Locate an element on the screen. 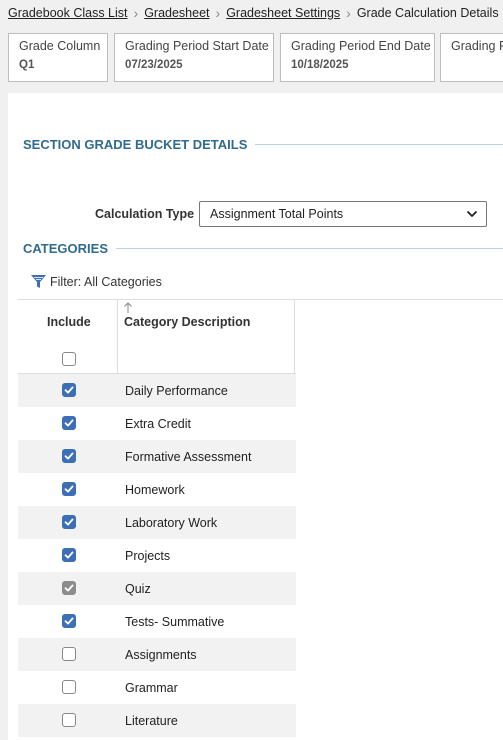 The height and width of the screenshot is (740, 503). table-row: Formative Assessment is located at coordinates (157, 456).